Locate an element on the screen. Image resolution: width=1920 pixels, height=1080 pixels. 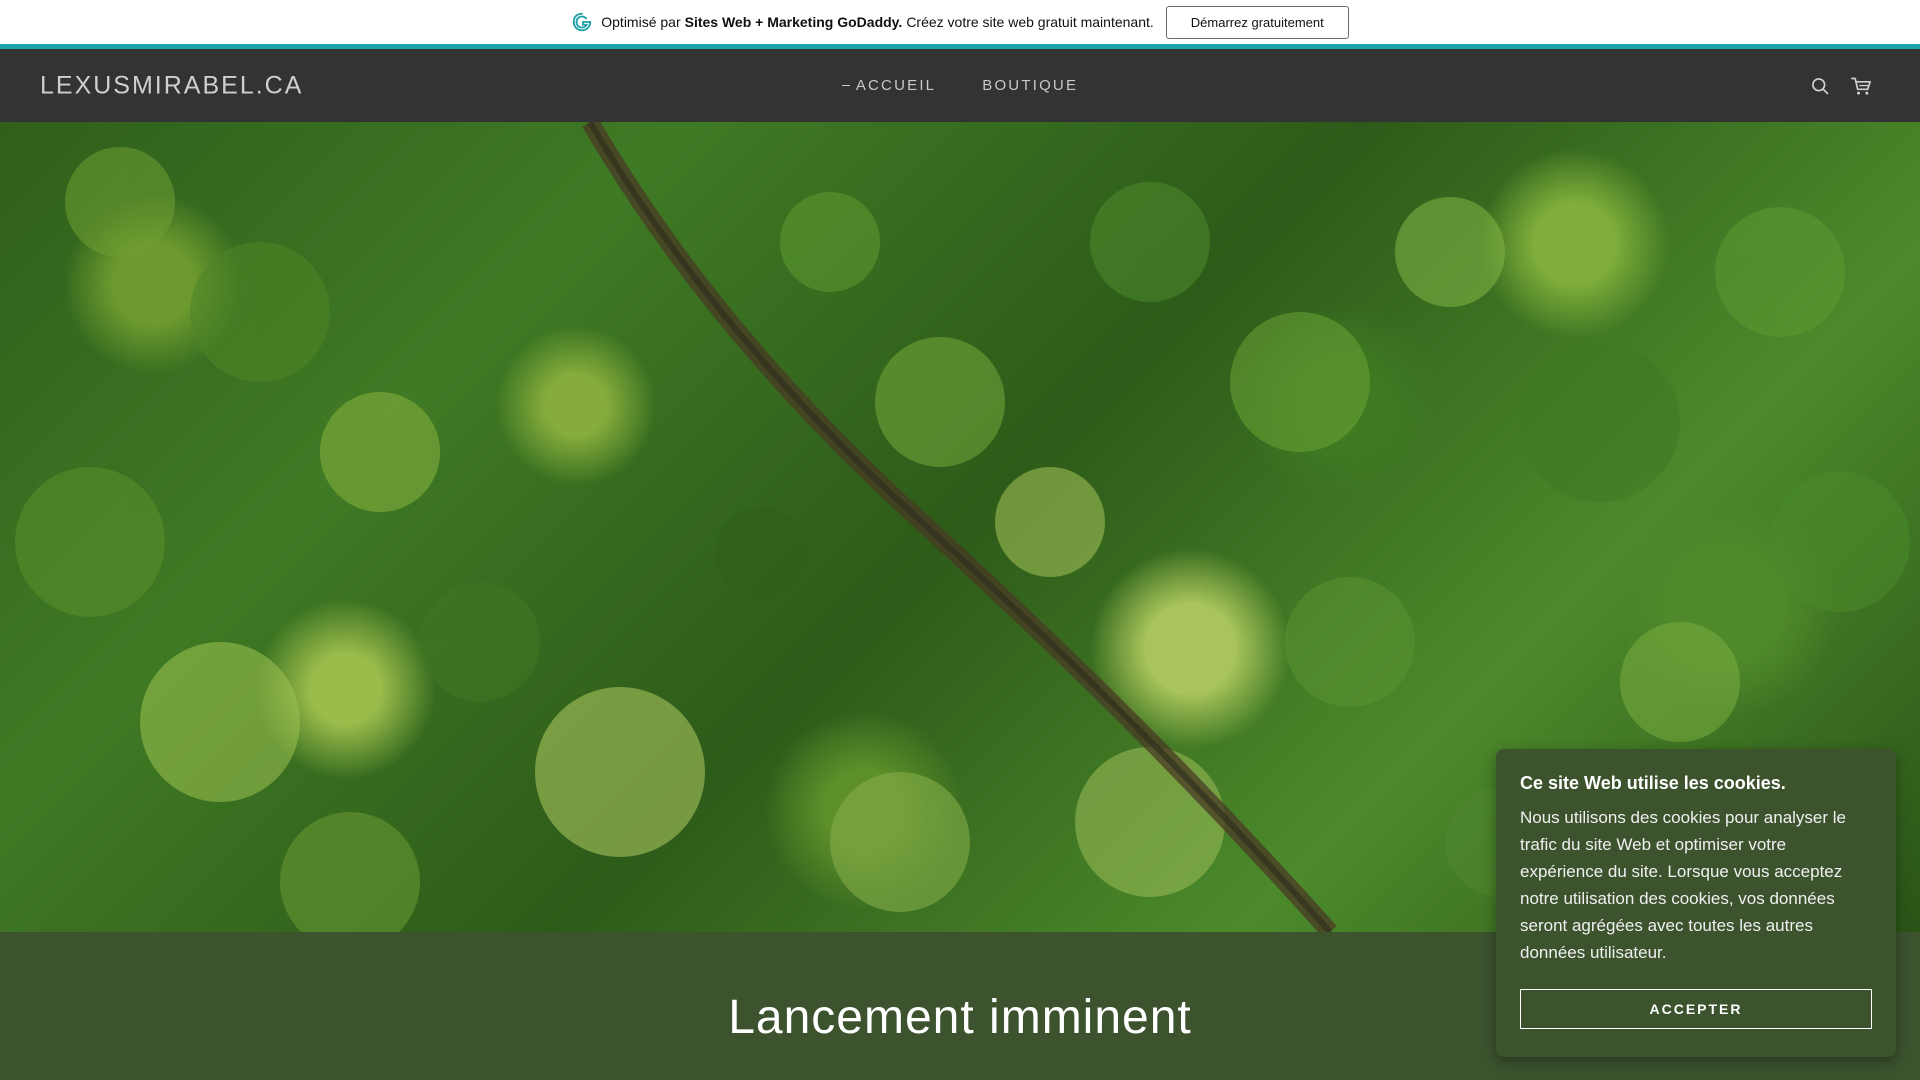
search-icon is located at coordinates (1820, 86).